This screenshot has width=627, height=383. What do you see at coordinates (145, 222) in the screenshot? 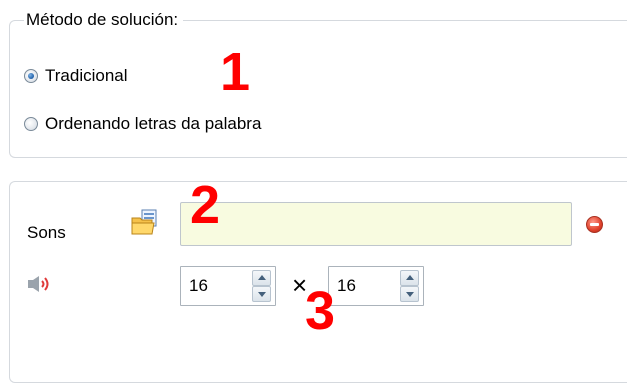
I see `folder-icon` at bounding box center [145, 222].